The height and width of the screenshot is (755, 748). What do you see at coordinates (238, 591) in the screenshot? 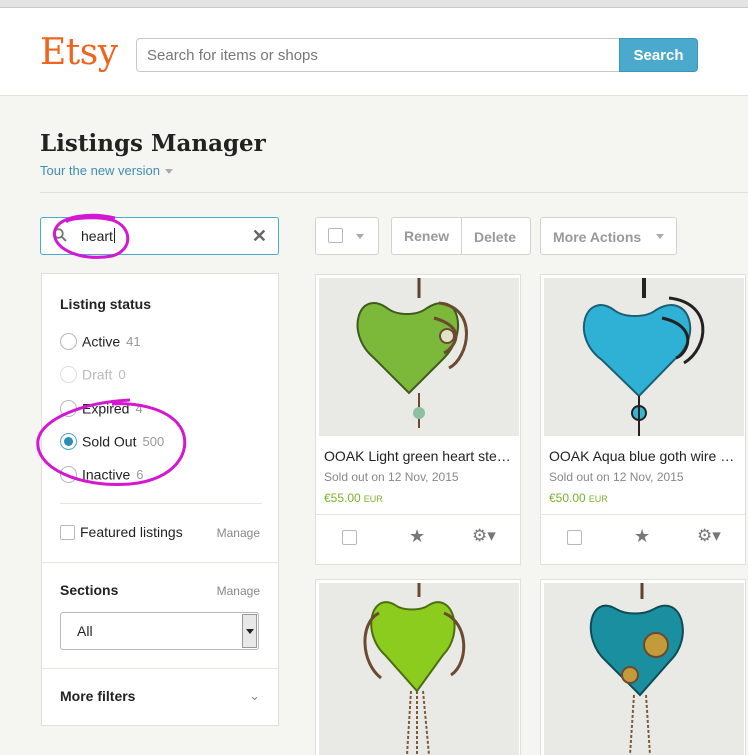
I see `sections-manage-link: Manage` at bounding box center [238, 591].